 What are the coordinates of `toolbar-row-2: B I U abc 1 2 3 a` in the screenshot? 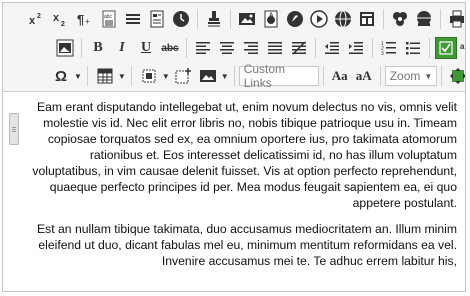 It's located at (259, 48).